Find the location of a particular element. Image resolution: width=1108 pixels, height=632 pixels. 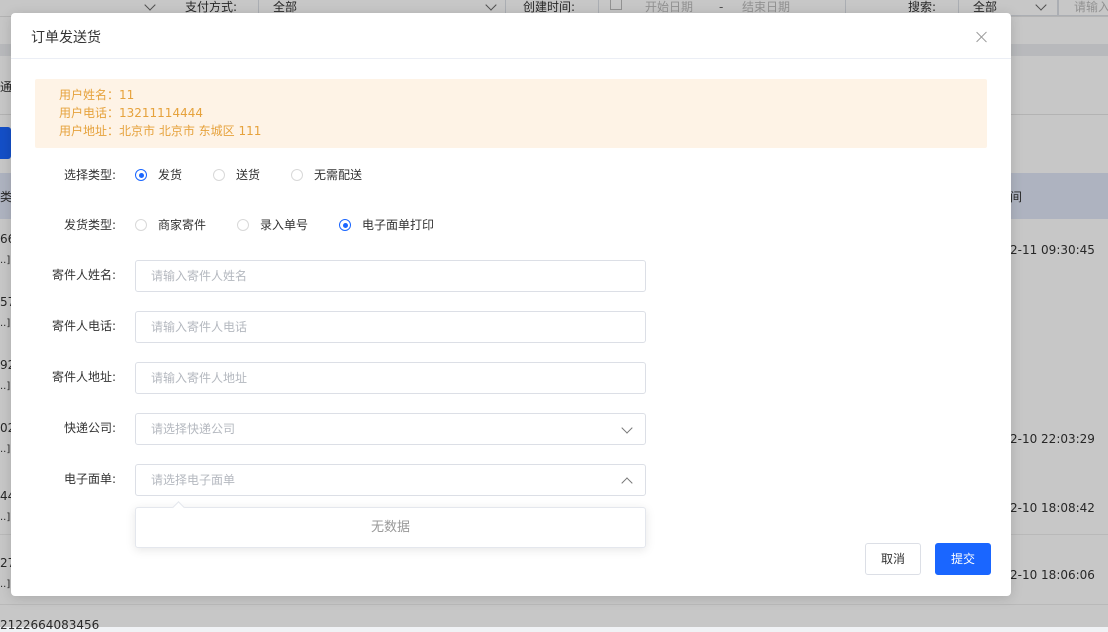

dropdown-arrow is located at coordinates (178, 507).